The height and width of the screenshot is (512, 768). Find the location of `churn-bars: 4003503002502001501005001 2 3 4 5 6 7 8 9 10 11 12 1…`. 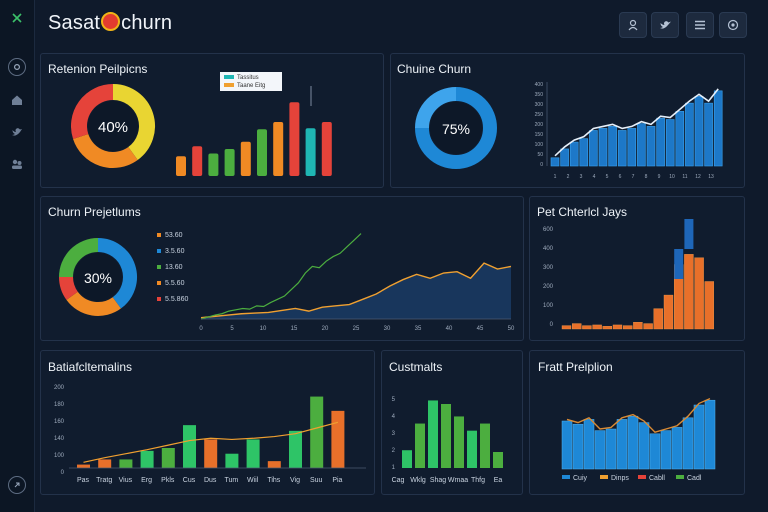

churn-bars: 4003503002502001501005001 2 3 4 5 6 7 8 9 10 11 12 1… is located at coordinates (629, 131).